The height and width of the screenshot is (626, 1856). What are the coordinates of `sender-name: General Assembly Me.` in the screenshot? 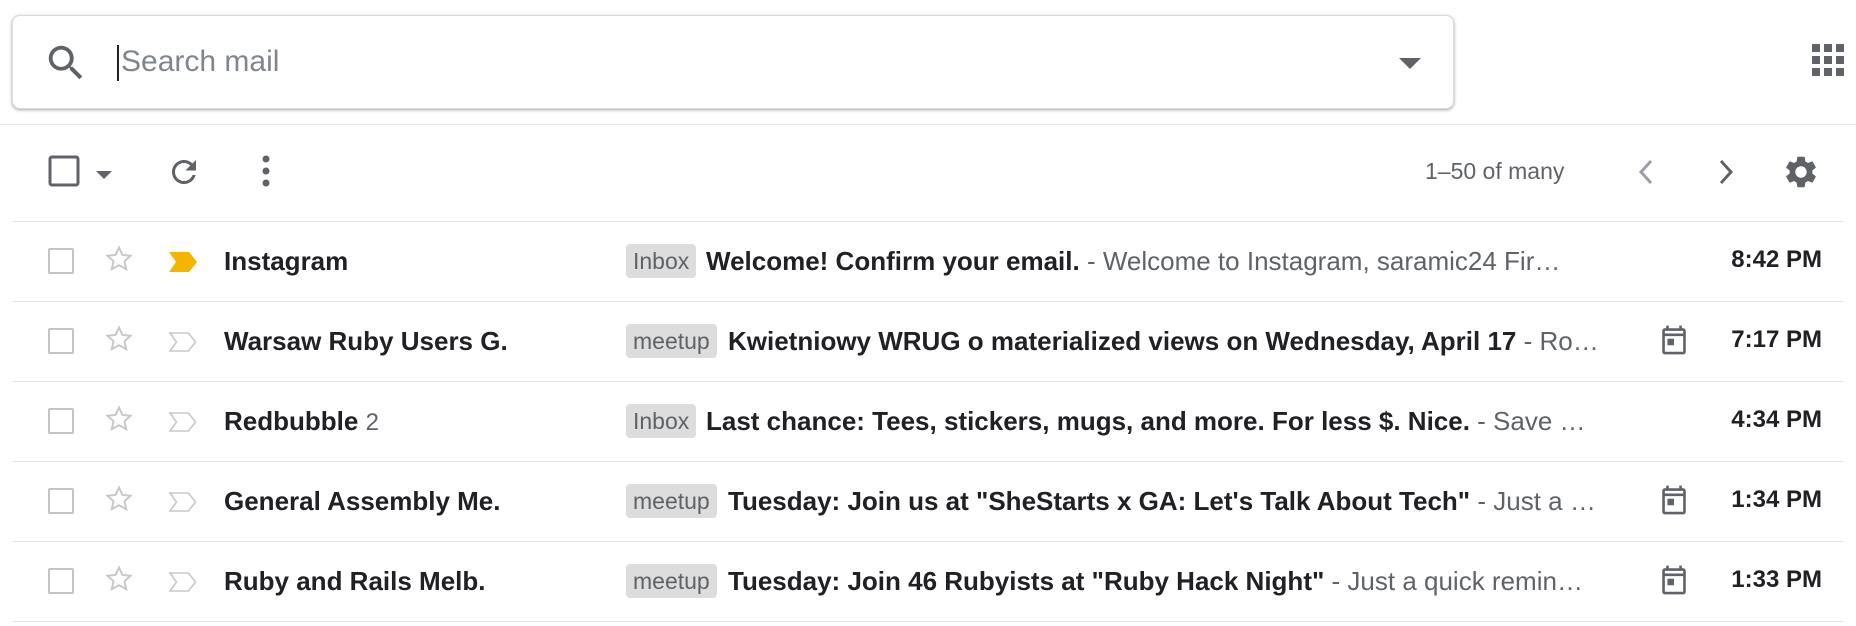 It's located at (362, 501).